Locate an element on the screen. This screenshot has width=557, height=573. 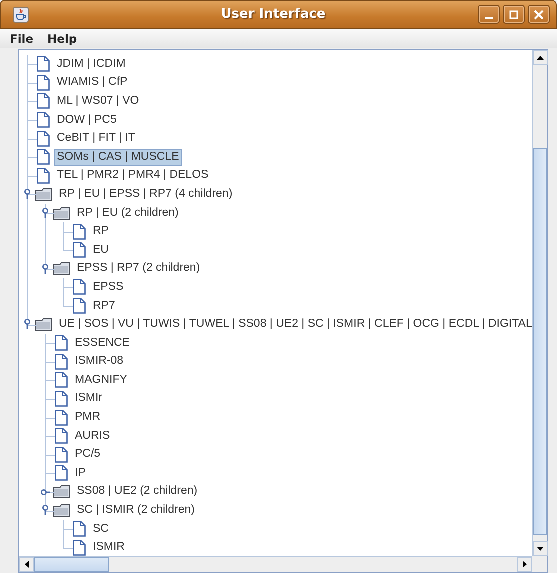
tree-node-label: RP | EU (2 children) is located at coordinates (128, 213).